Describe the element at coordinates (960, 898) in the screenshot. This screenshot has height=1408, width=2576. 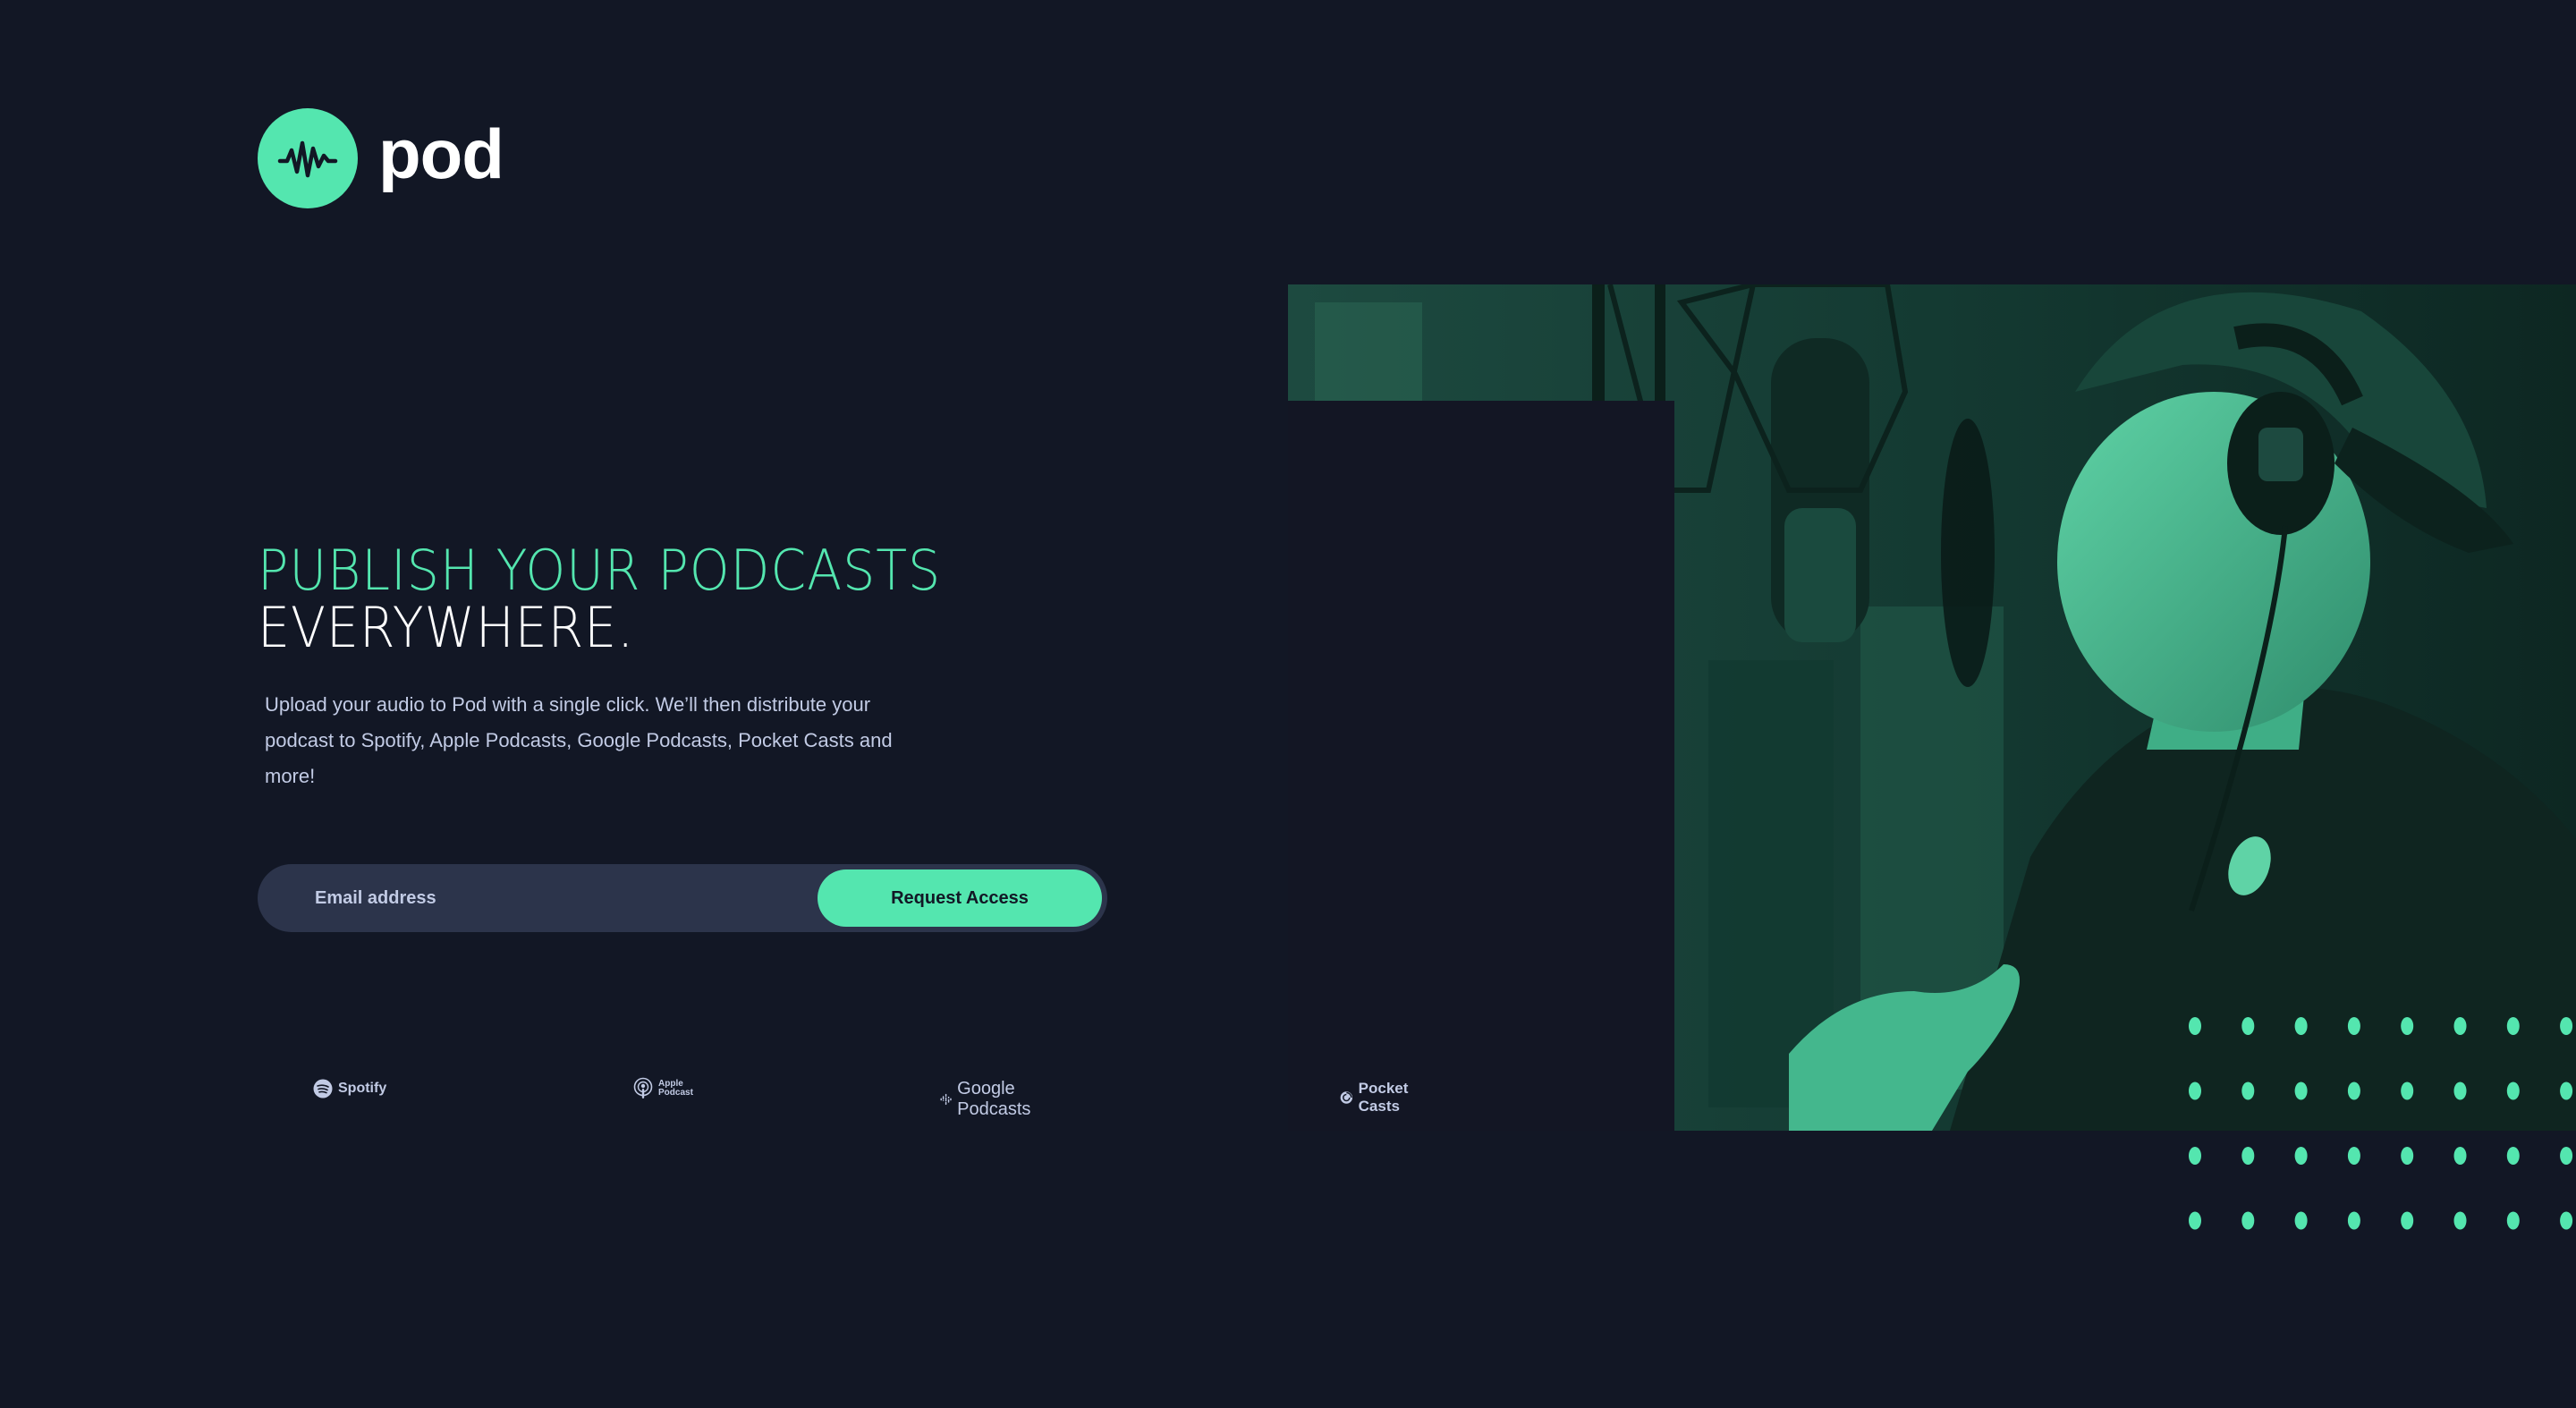
I see `request-access-button: Request Access` at that location.